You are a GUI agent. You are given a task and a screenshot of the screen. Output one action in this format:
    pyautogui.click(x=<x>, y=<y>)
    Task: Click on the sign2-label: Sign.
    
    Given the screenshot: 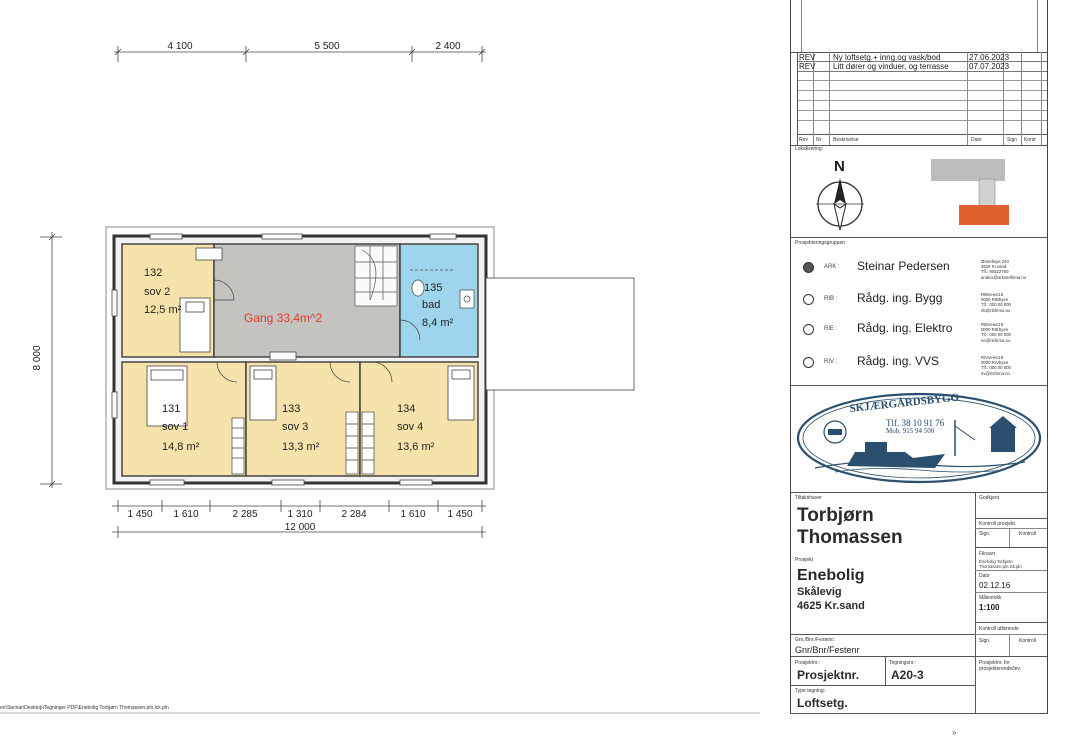 What is the action you would take?
    pyautogui.click(x=985, y=641)
    